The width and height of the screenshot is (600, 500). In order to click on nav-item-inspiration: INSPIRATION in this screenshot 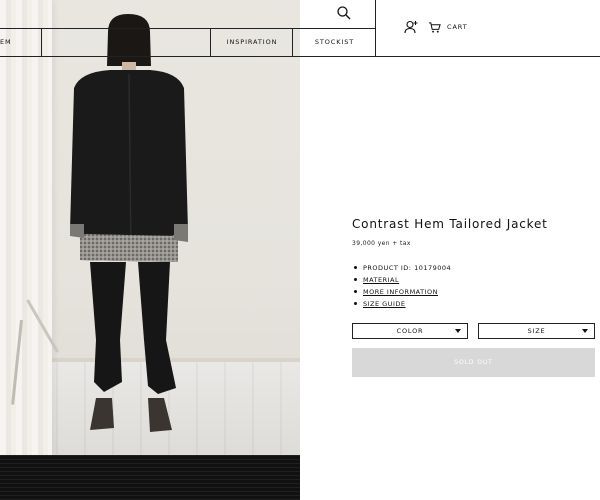, I will do `click(251, 42)`.